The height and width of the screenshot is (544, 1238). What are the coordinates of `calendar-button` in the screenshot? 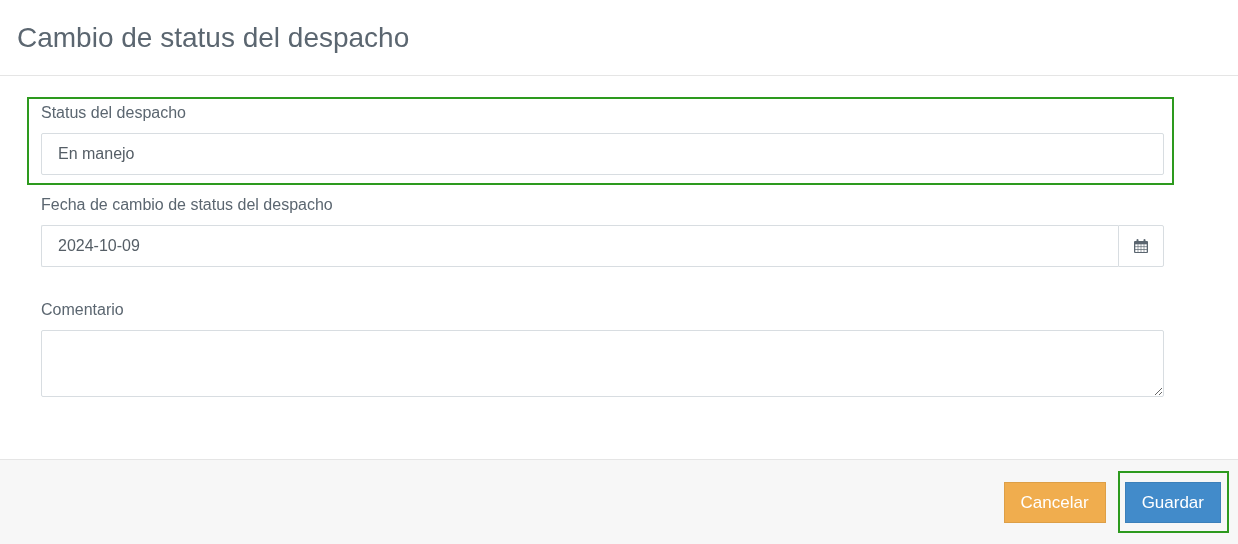 It's located at (1140, 246).